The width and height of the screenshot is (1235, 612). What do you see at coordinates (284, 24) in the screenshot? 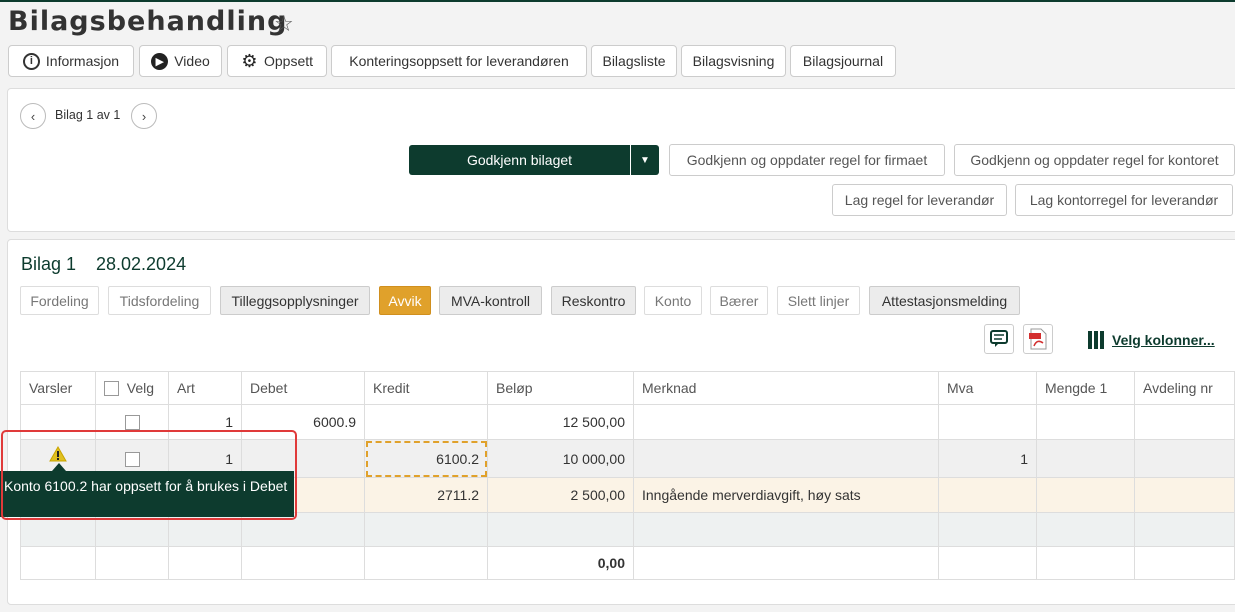
I see `star-icon: ☆` at bounding box center [284, 24].